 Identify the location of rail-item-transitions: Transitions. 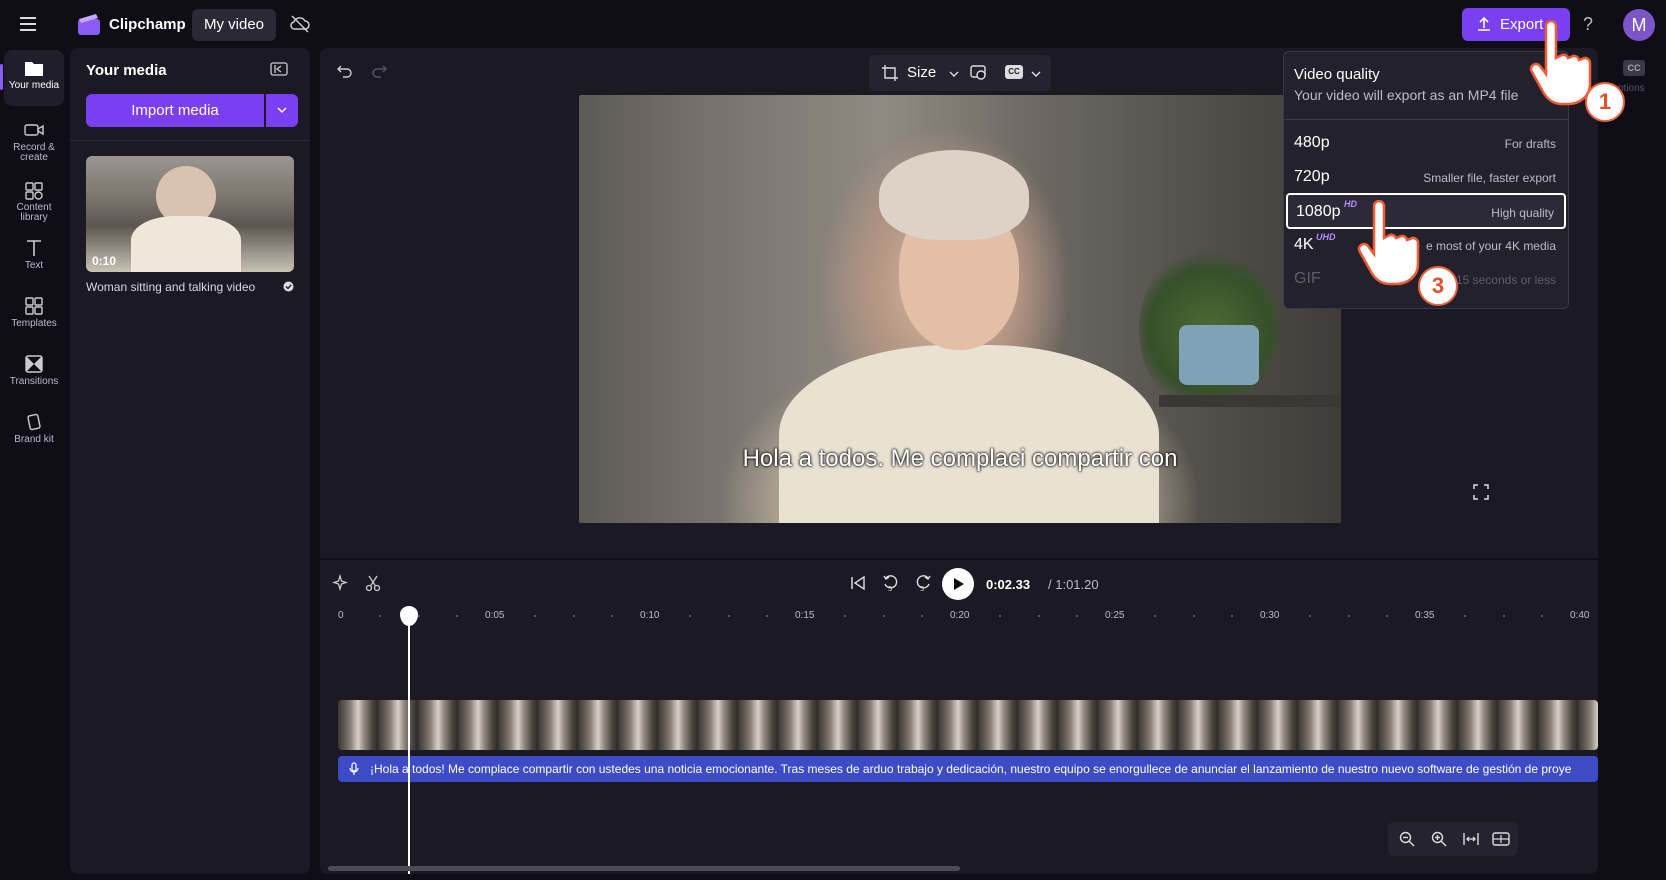
(34, 374).